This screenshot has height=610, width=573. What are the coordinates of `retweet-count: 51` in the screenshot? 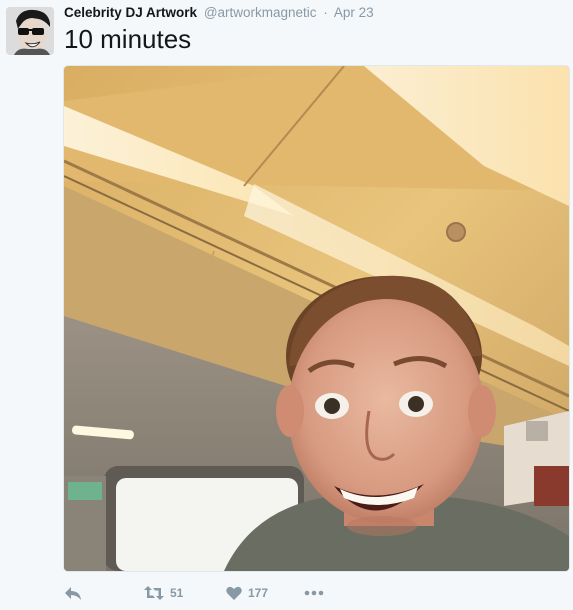 It's located at (177, 593).